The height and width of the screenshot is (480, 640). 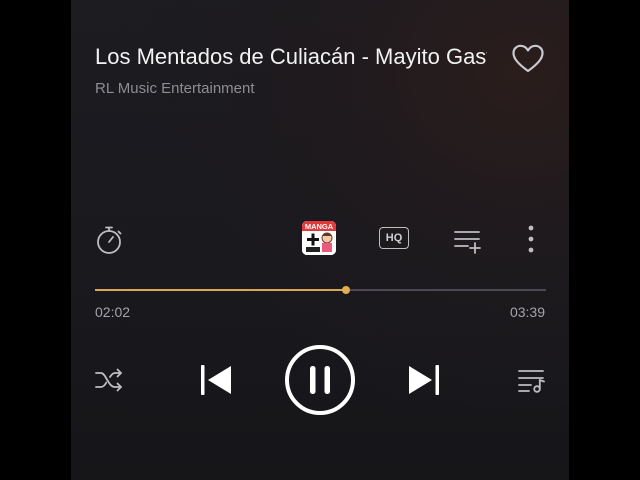 I want to click on pause-button, so click(x=320, y=380).